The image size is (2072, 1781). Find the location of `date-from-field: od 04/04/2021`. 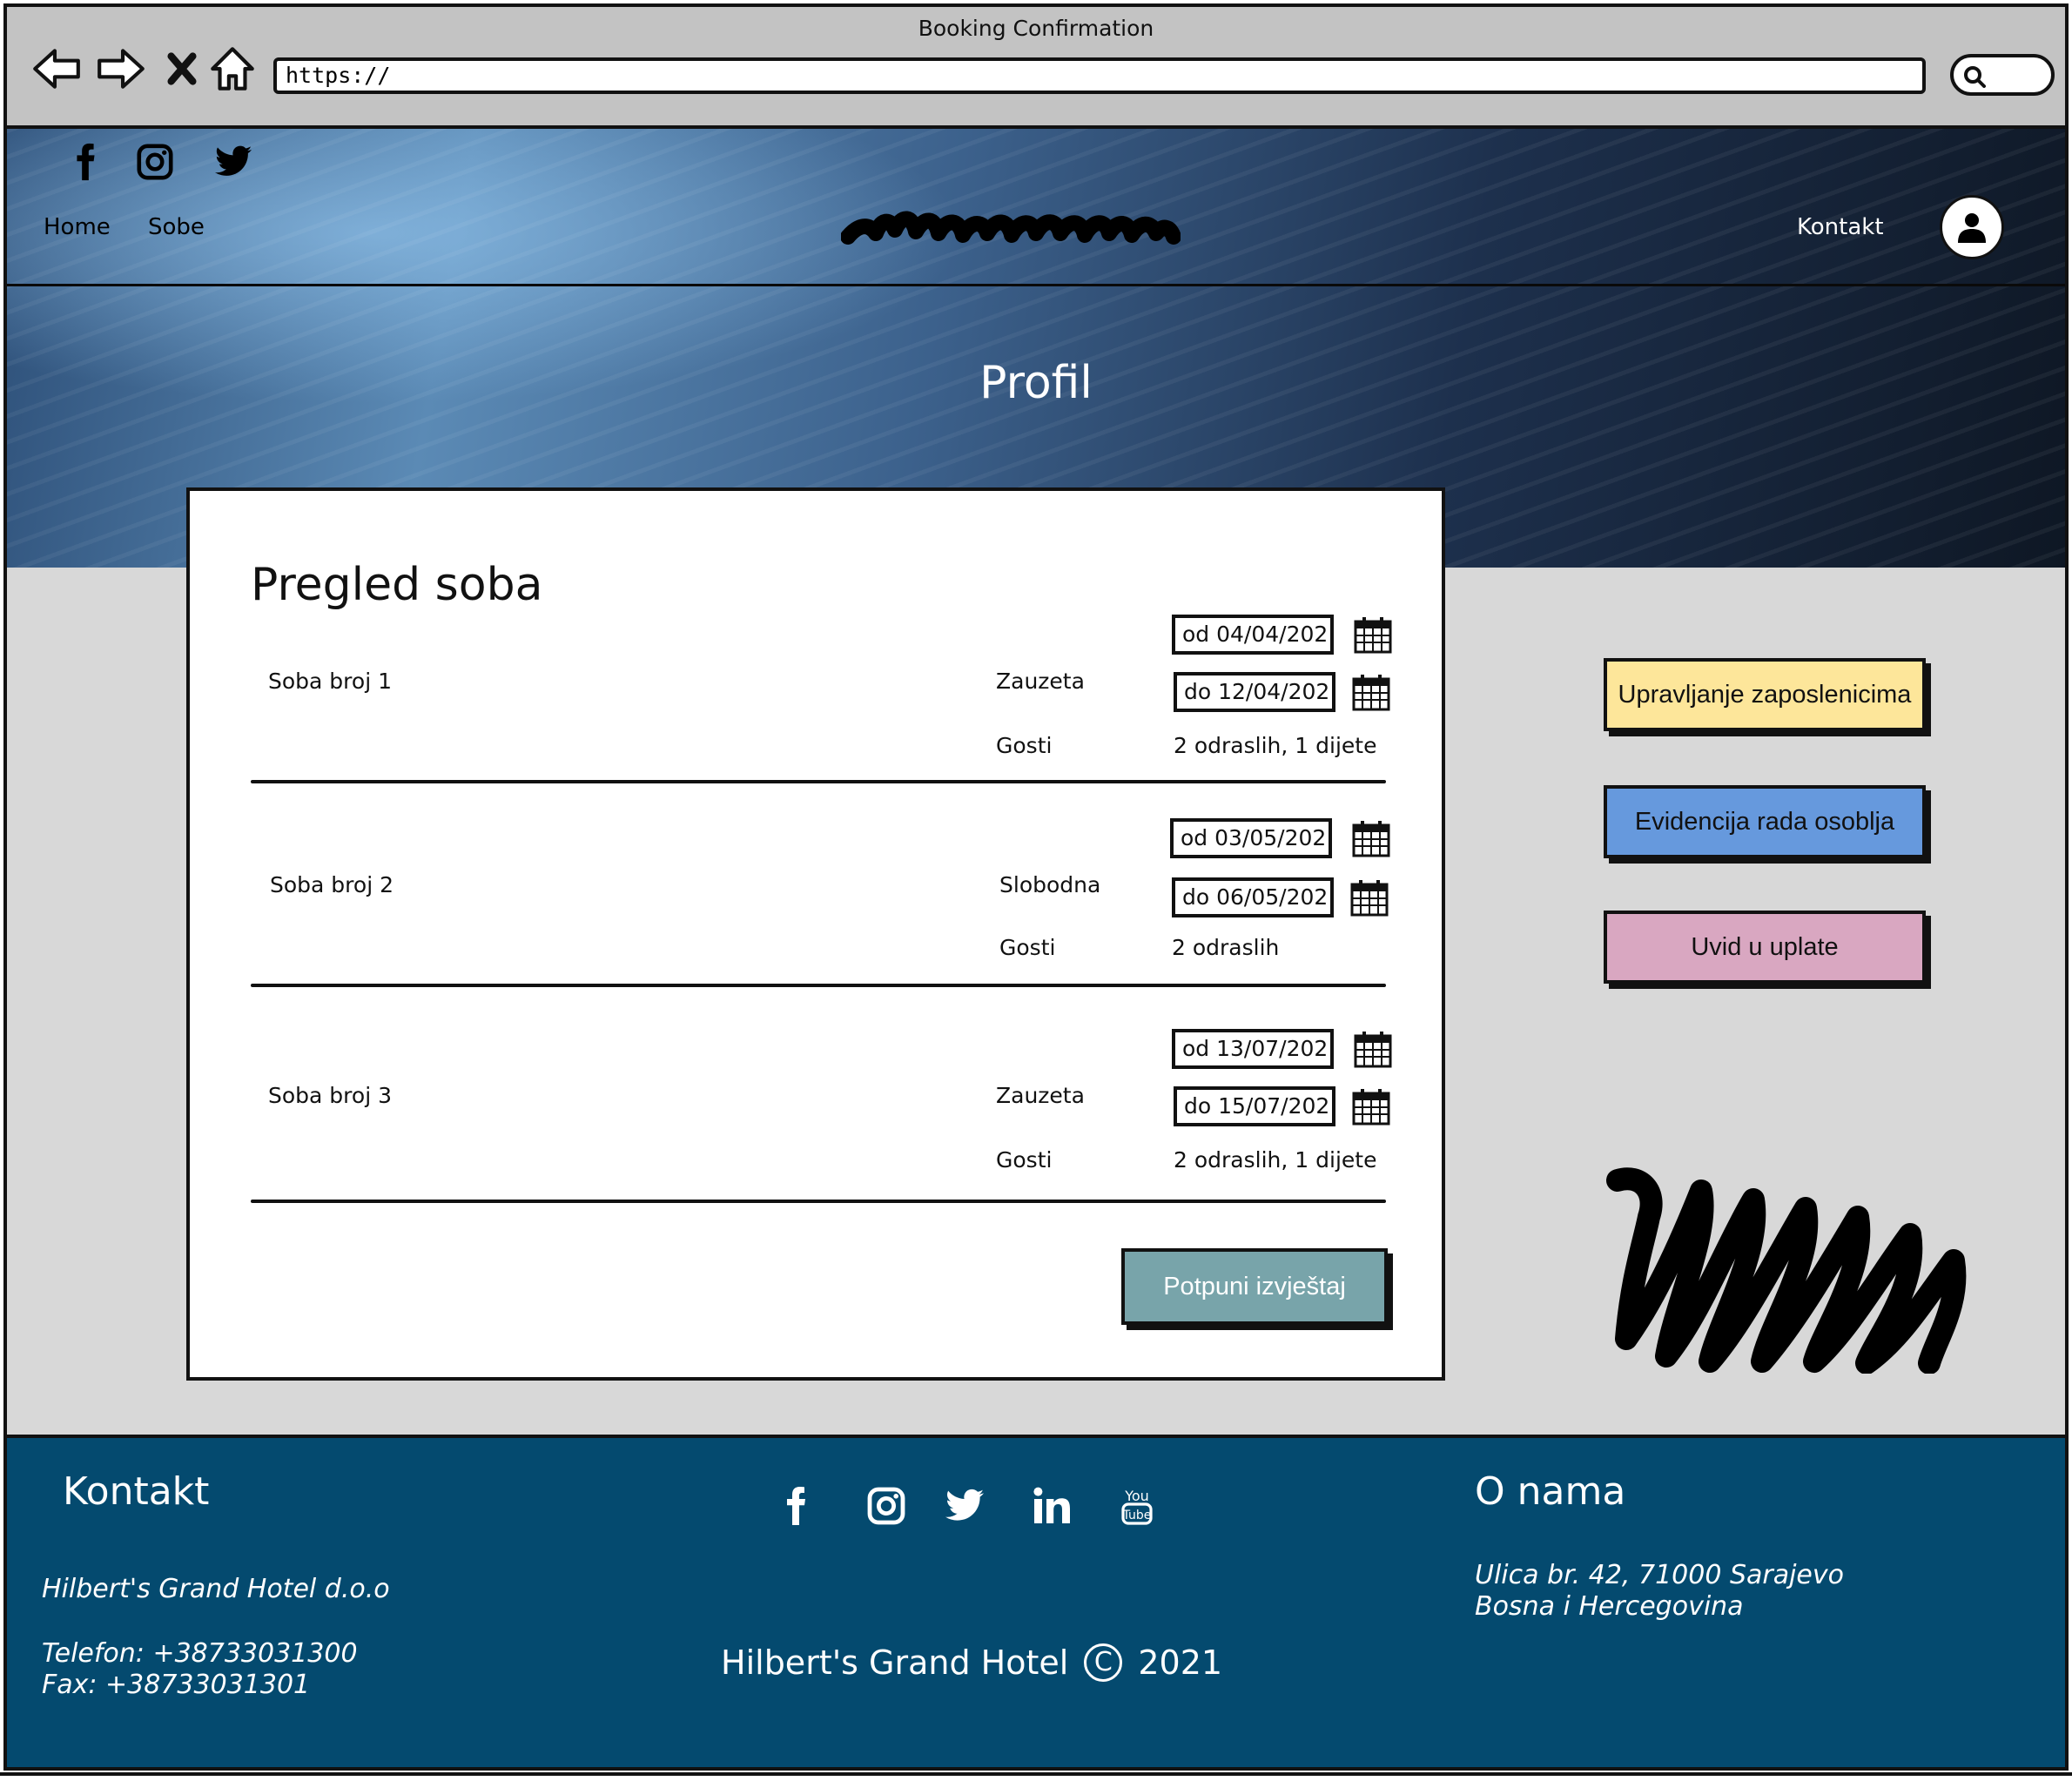

date-from-field: od 04/04/2021 is located at coordinates (1253, 635).